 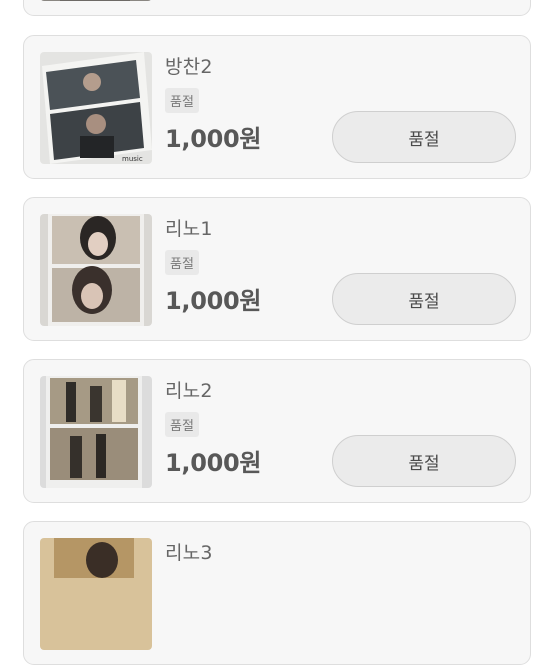 What do you see at coordinates (277, 8) in the screenshot?
I see `product-card` at bounding box center [277, 8].